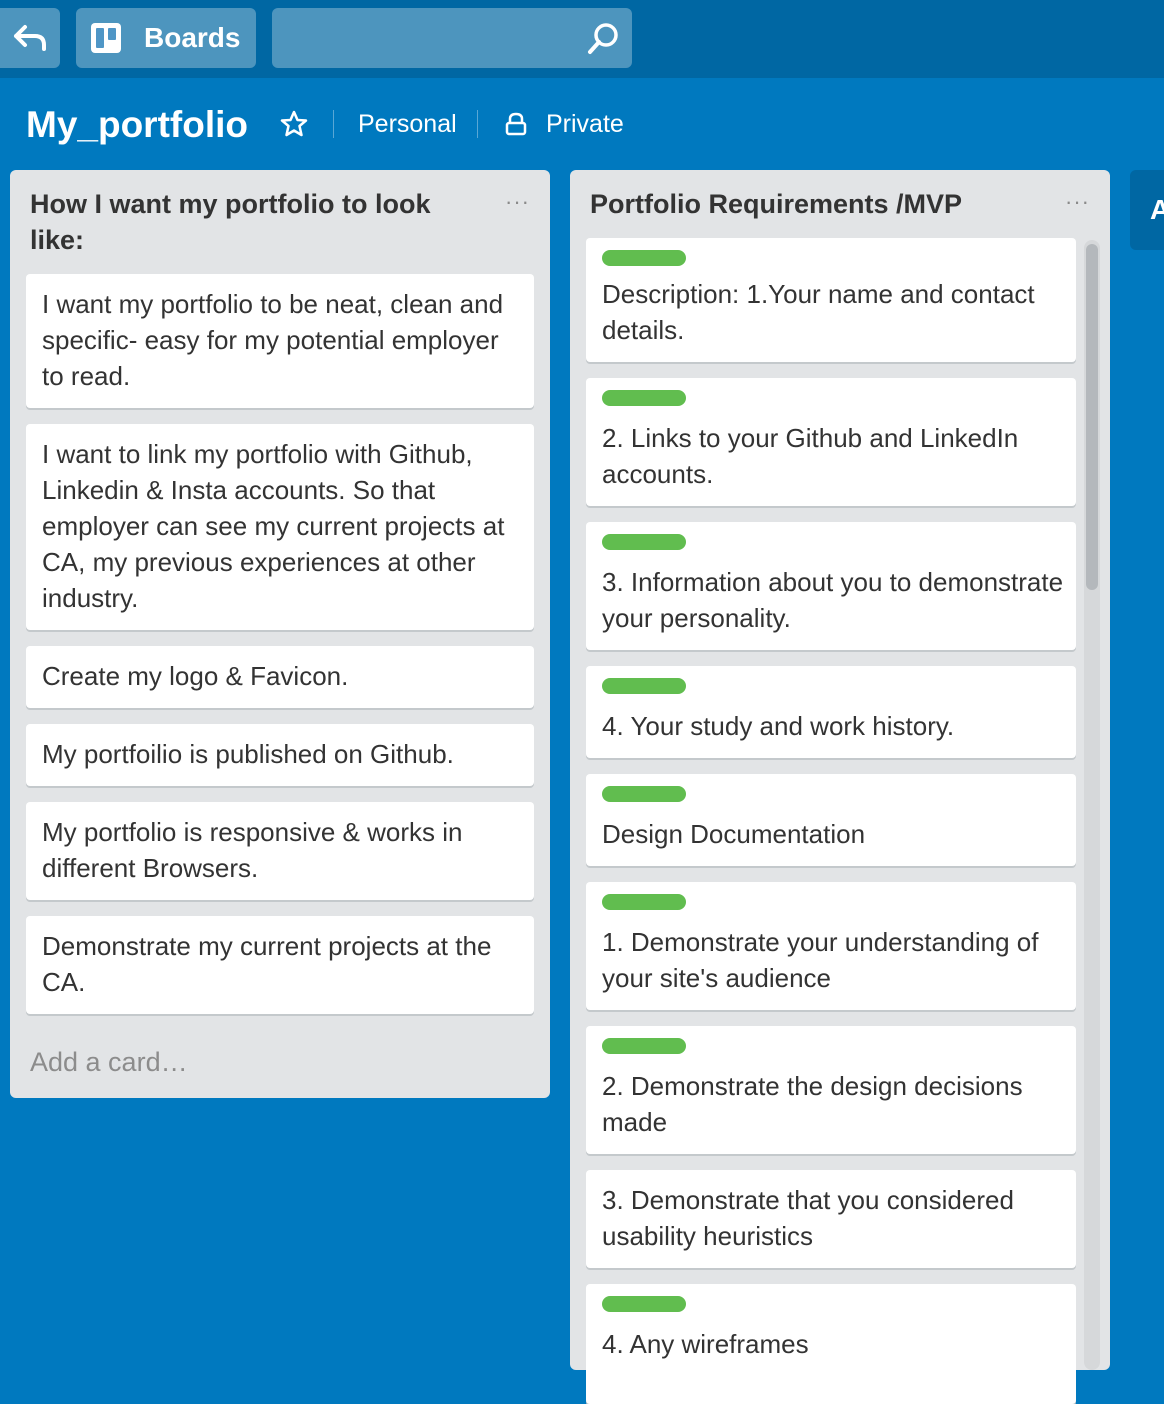  What do you see at coordinates (820, 204) in the screenshot?
I see `list-title: Portfolio Requirements /MVP` at bounding box center [820, 204].